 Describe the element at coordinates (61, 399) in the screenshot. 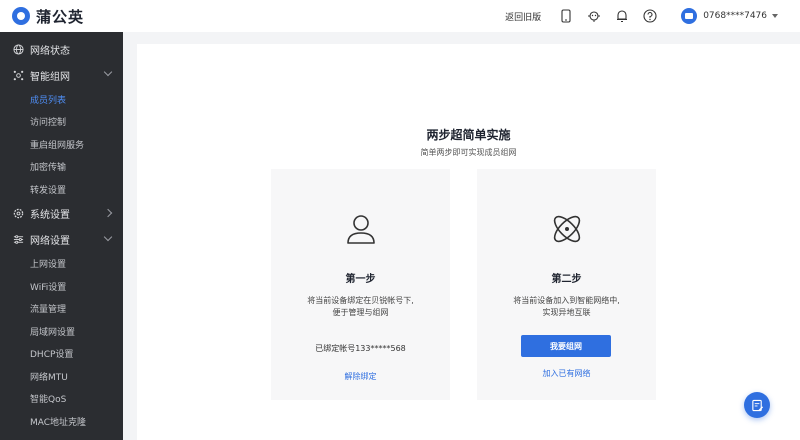

I see `sidebar-subitem-qos: 智能QoS` at that location.